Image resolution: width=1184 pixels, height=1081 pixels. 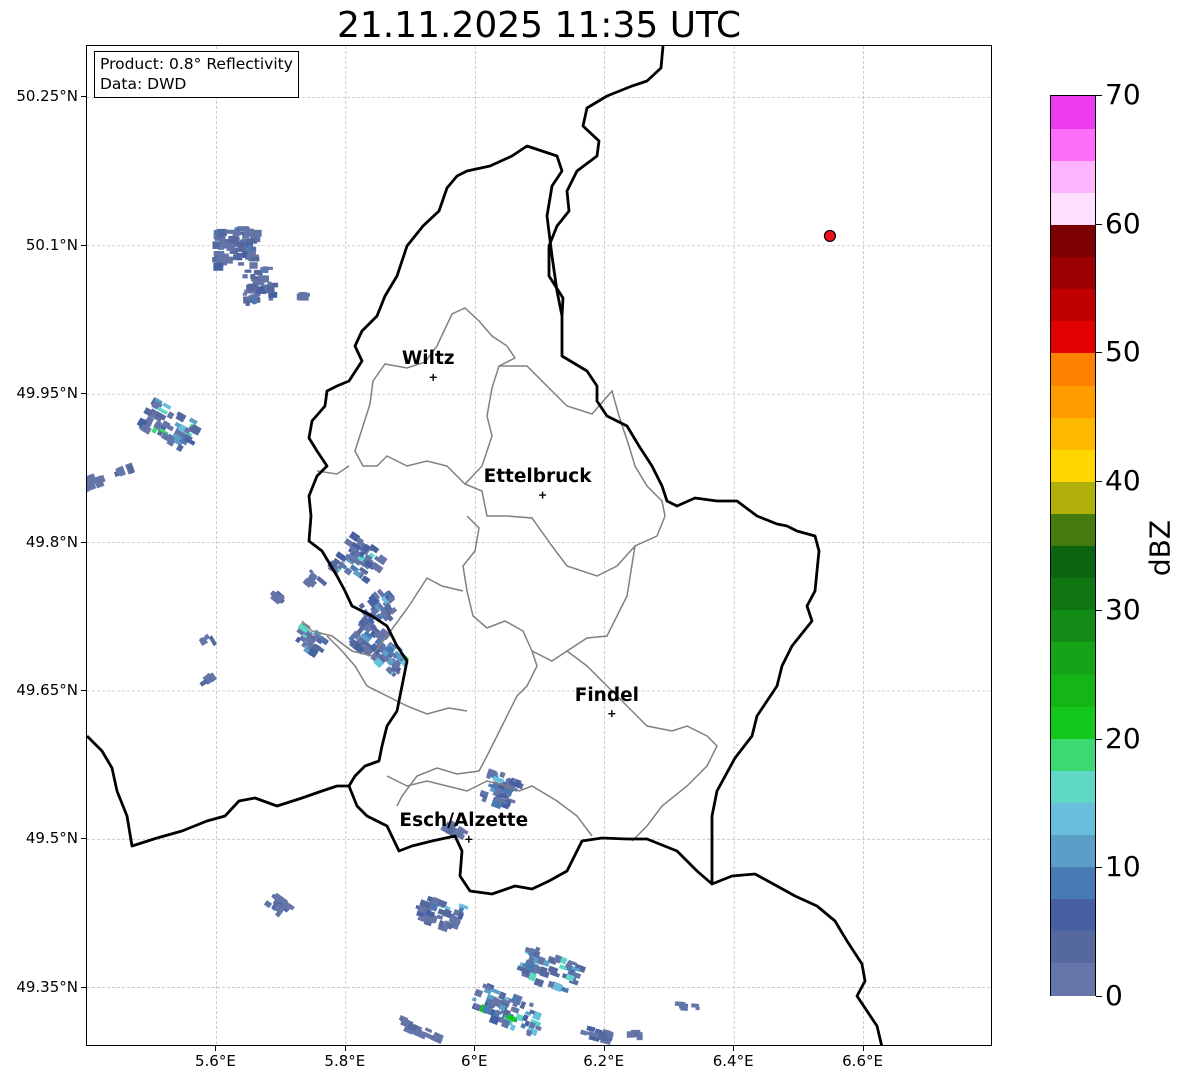 I want to click on city-markers, so click(x=522, y=608).